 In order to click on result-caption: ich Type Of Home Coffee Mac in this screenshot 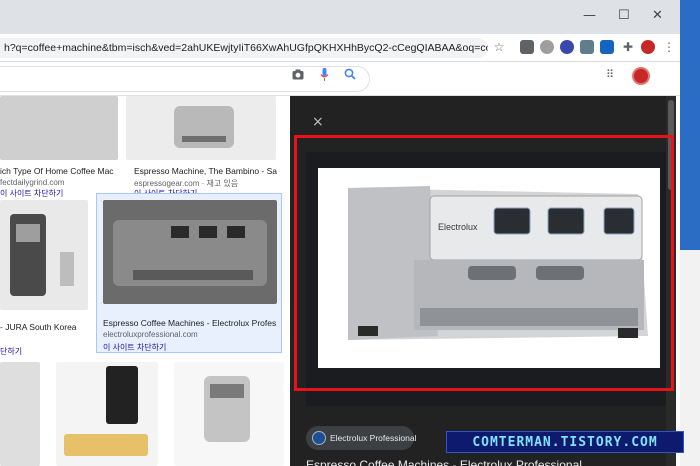, I will do `click(59, 171)`.